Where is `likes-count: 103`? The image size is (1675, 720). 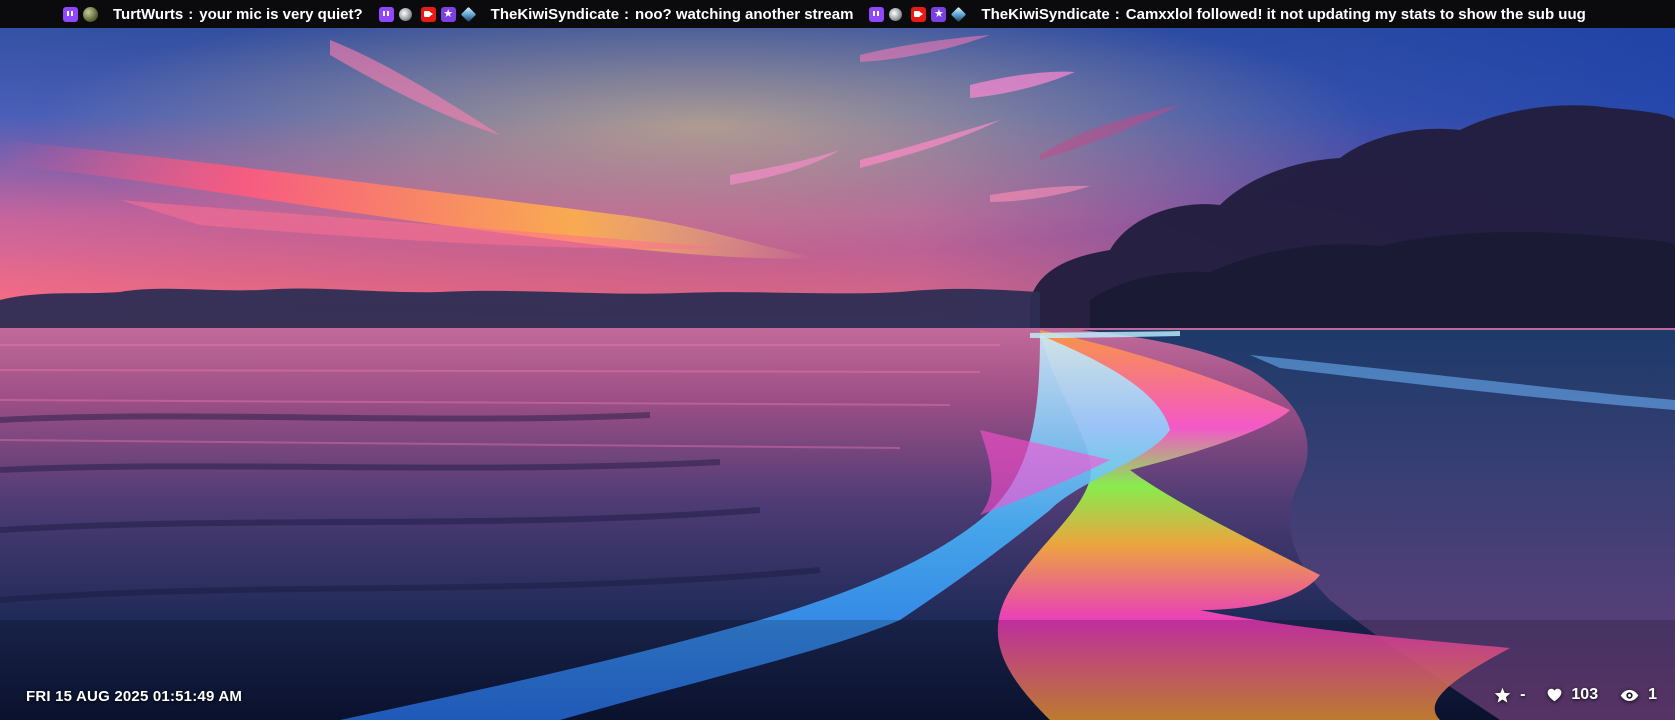 likes-count: 103 is located at coordinates (1585, 694).